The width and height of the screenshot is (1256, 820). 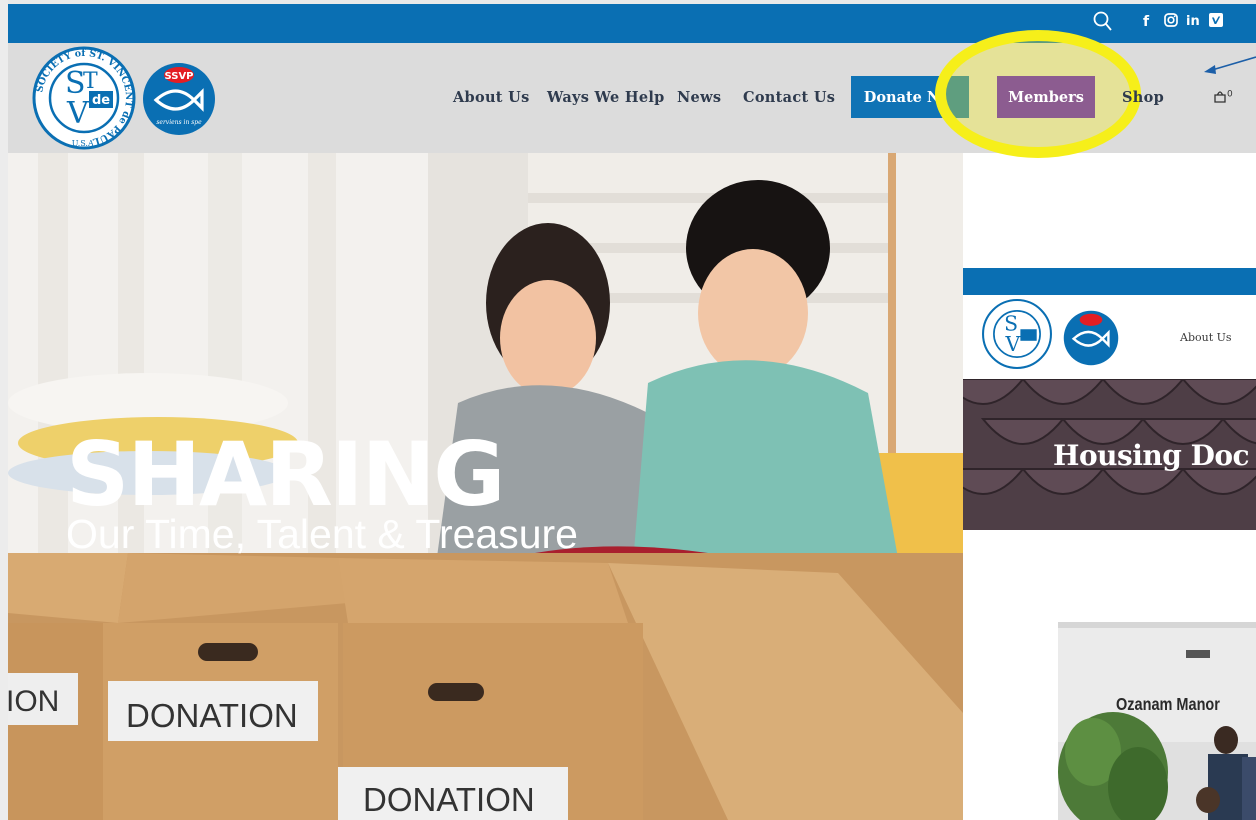 I want to click on svdp-country: U.S.A., so click(x=84, y=143).